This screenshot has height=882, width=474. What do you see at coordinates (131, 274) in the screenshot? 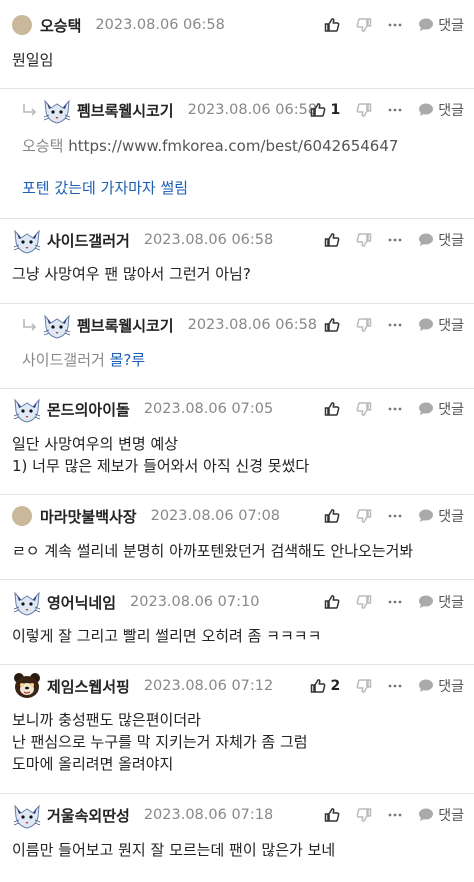
I see `comment-text: 그냥 사망여우 팬 많아서 그런거 아님?` at bounding box center [131, 274].